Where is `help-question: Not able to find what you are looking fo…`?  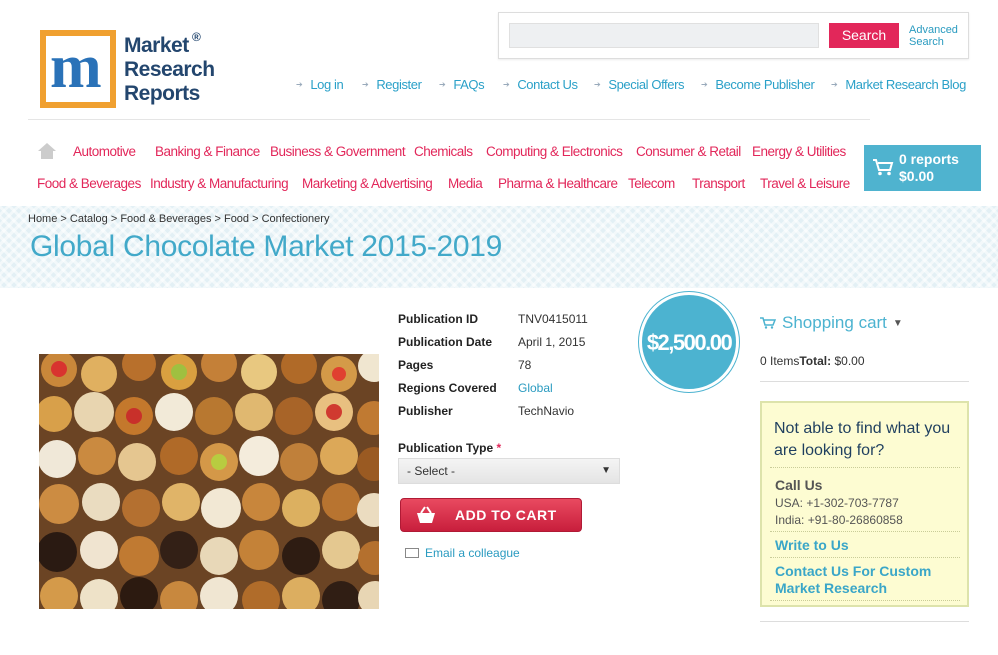 help-question: Not able to find what you are looking fo… is located at coordinates (862, 439).